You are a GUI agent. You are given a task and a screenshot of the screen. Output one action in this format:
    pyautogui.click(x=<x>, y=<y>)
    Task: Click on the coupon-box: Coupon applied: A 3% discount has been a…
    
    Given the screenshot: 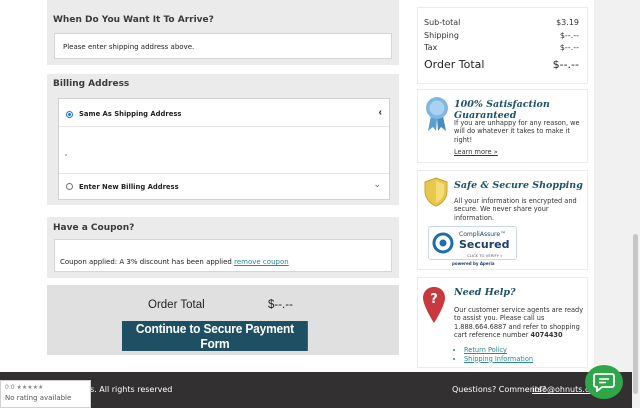 What is the action you would take?
    pyautogui.click(x=223, y=255)
    